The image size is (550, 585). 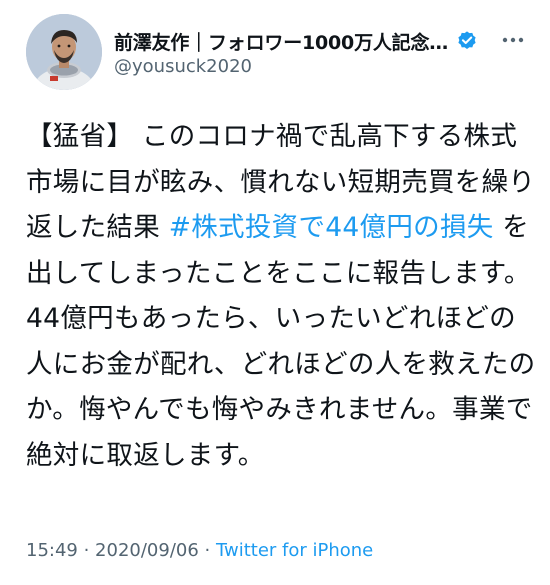 What do you see at coordinates (467, 41) in the screenshot?
I see `verified-badge-icon` at bounding box center [467, 41].